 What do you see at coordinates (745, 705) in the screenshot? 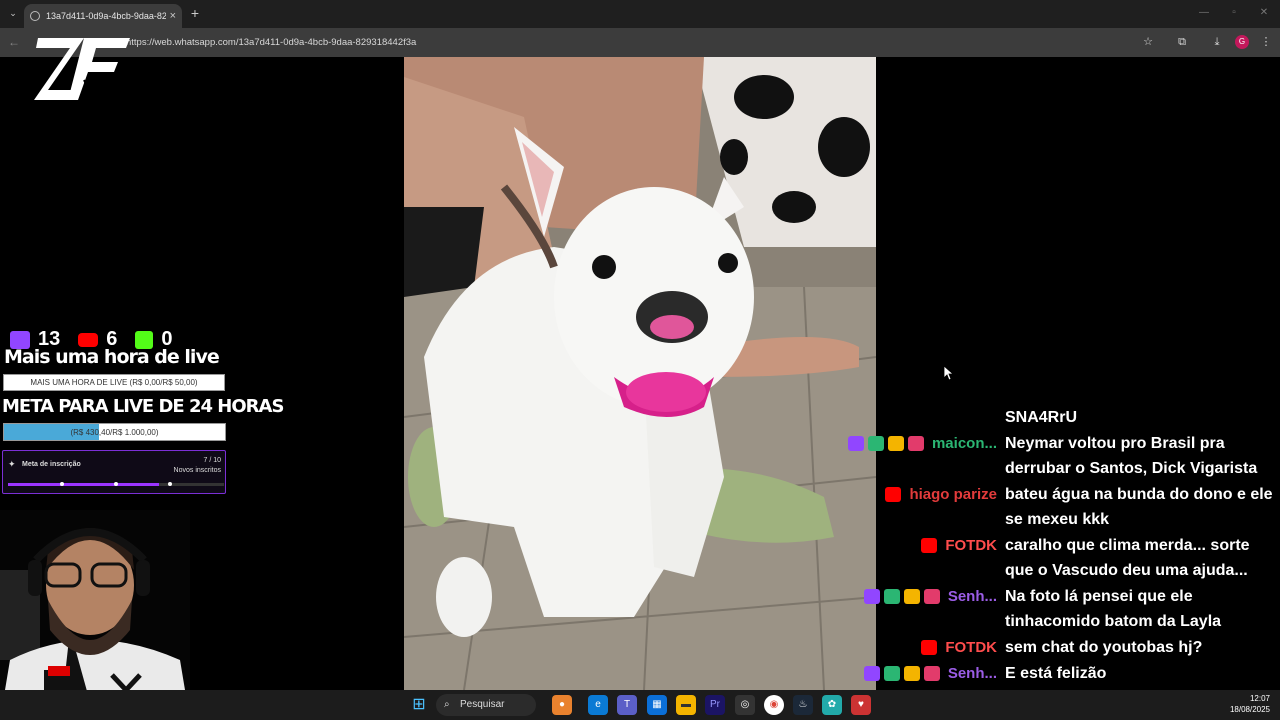
I see `obs-icon: ◎` at bounding box center [745, 705].